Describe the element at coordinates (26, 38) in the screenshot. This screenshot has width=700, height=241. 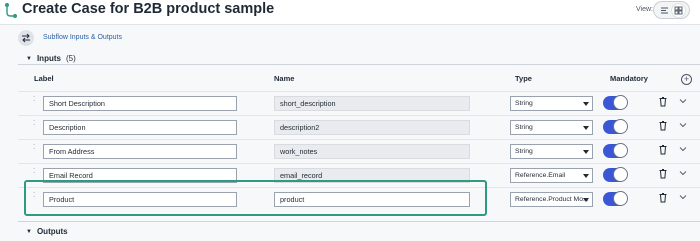
I see `swap-arrows-icon` at that location.